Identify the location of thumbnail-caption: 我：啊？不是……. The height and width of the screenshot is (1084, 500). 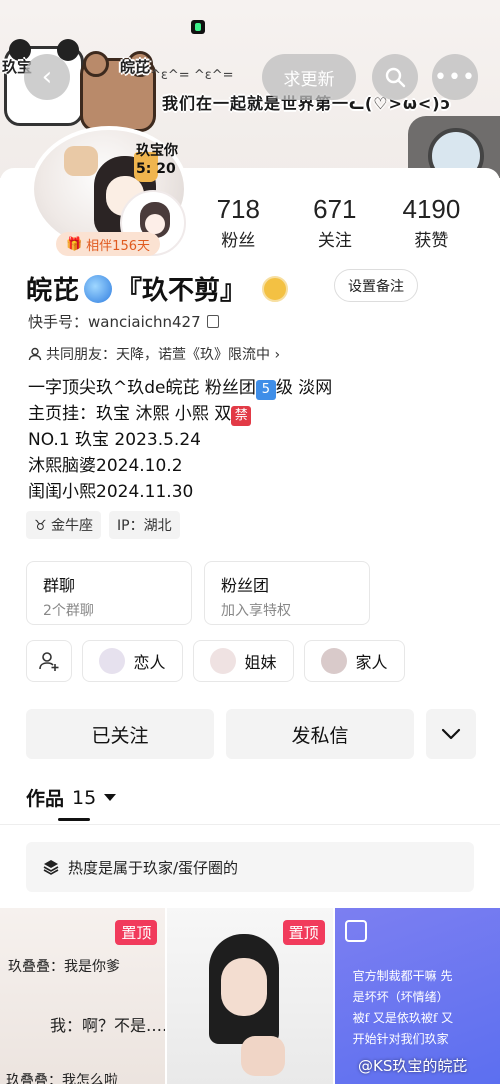
(108, 1025).